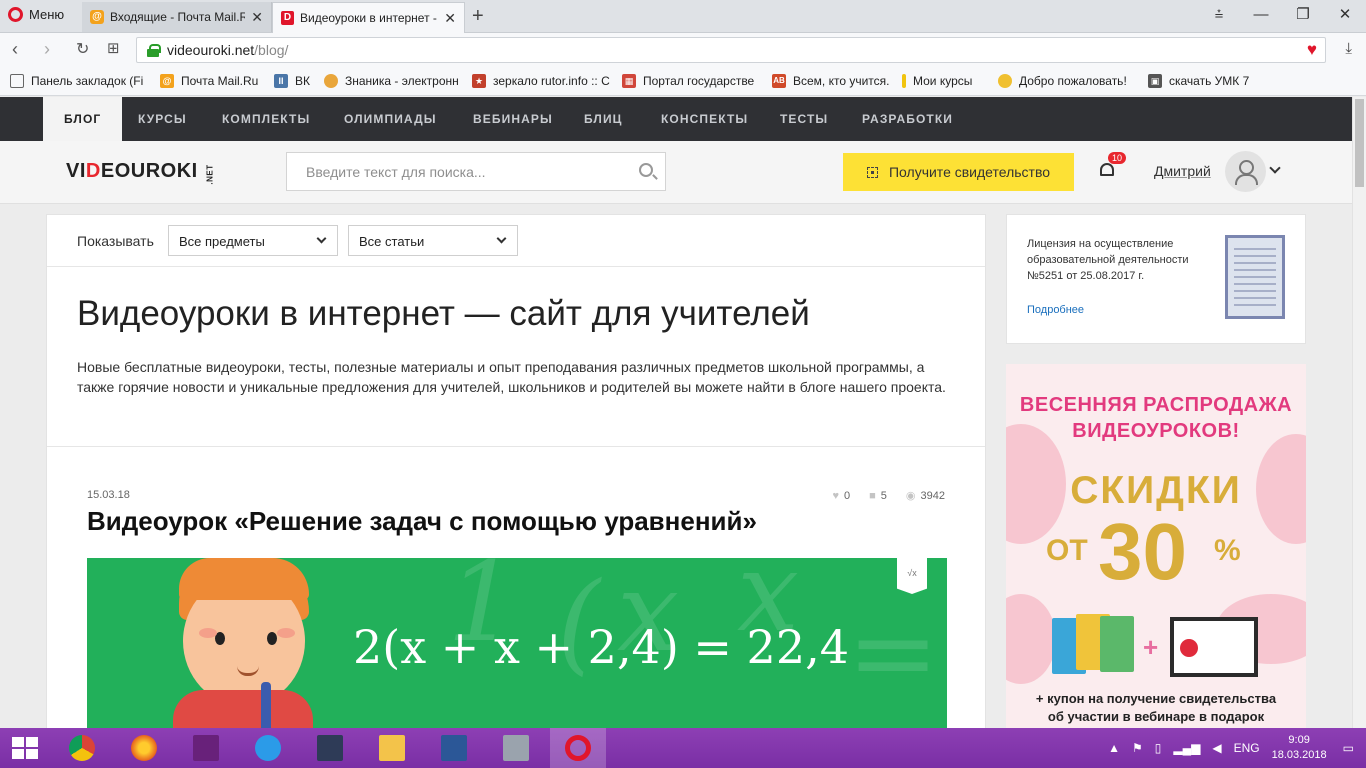 The width and height of the screenshot is (1366, 768). Describe the element at coordinates (1055, 310) in the screenshot. I see `license-more-link: Подробнее` at that location.